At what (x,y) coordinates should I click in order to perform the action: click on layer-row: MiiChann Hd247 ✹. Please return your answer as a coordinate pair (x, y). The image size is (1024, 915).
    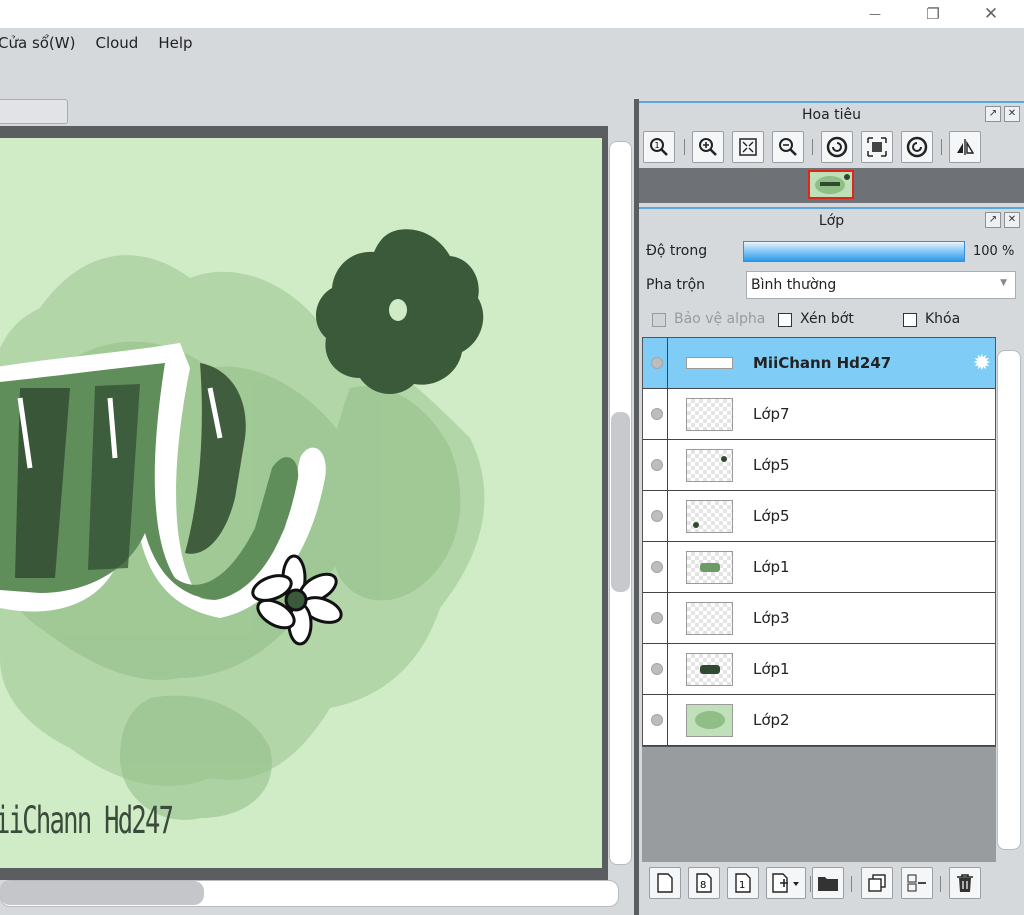
    Looking at the image, I should click on (819, 363).